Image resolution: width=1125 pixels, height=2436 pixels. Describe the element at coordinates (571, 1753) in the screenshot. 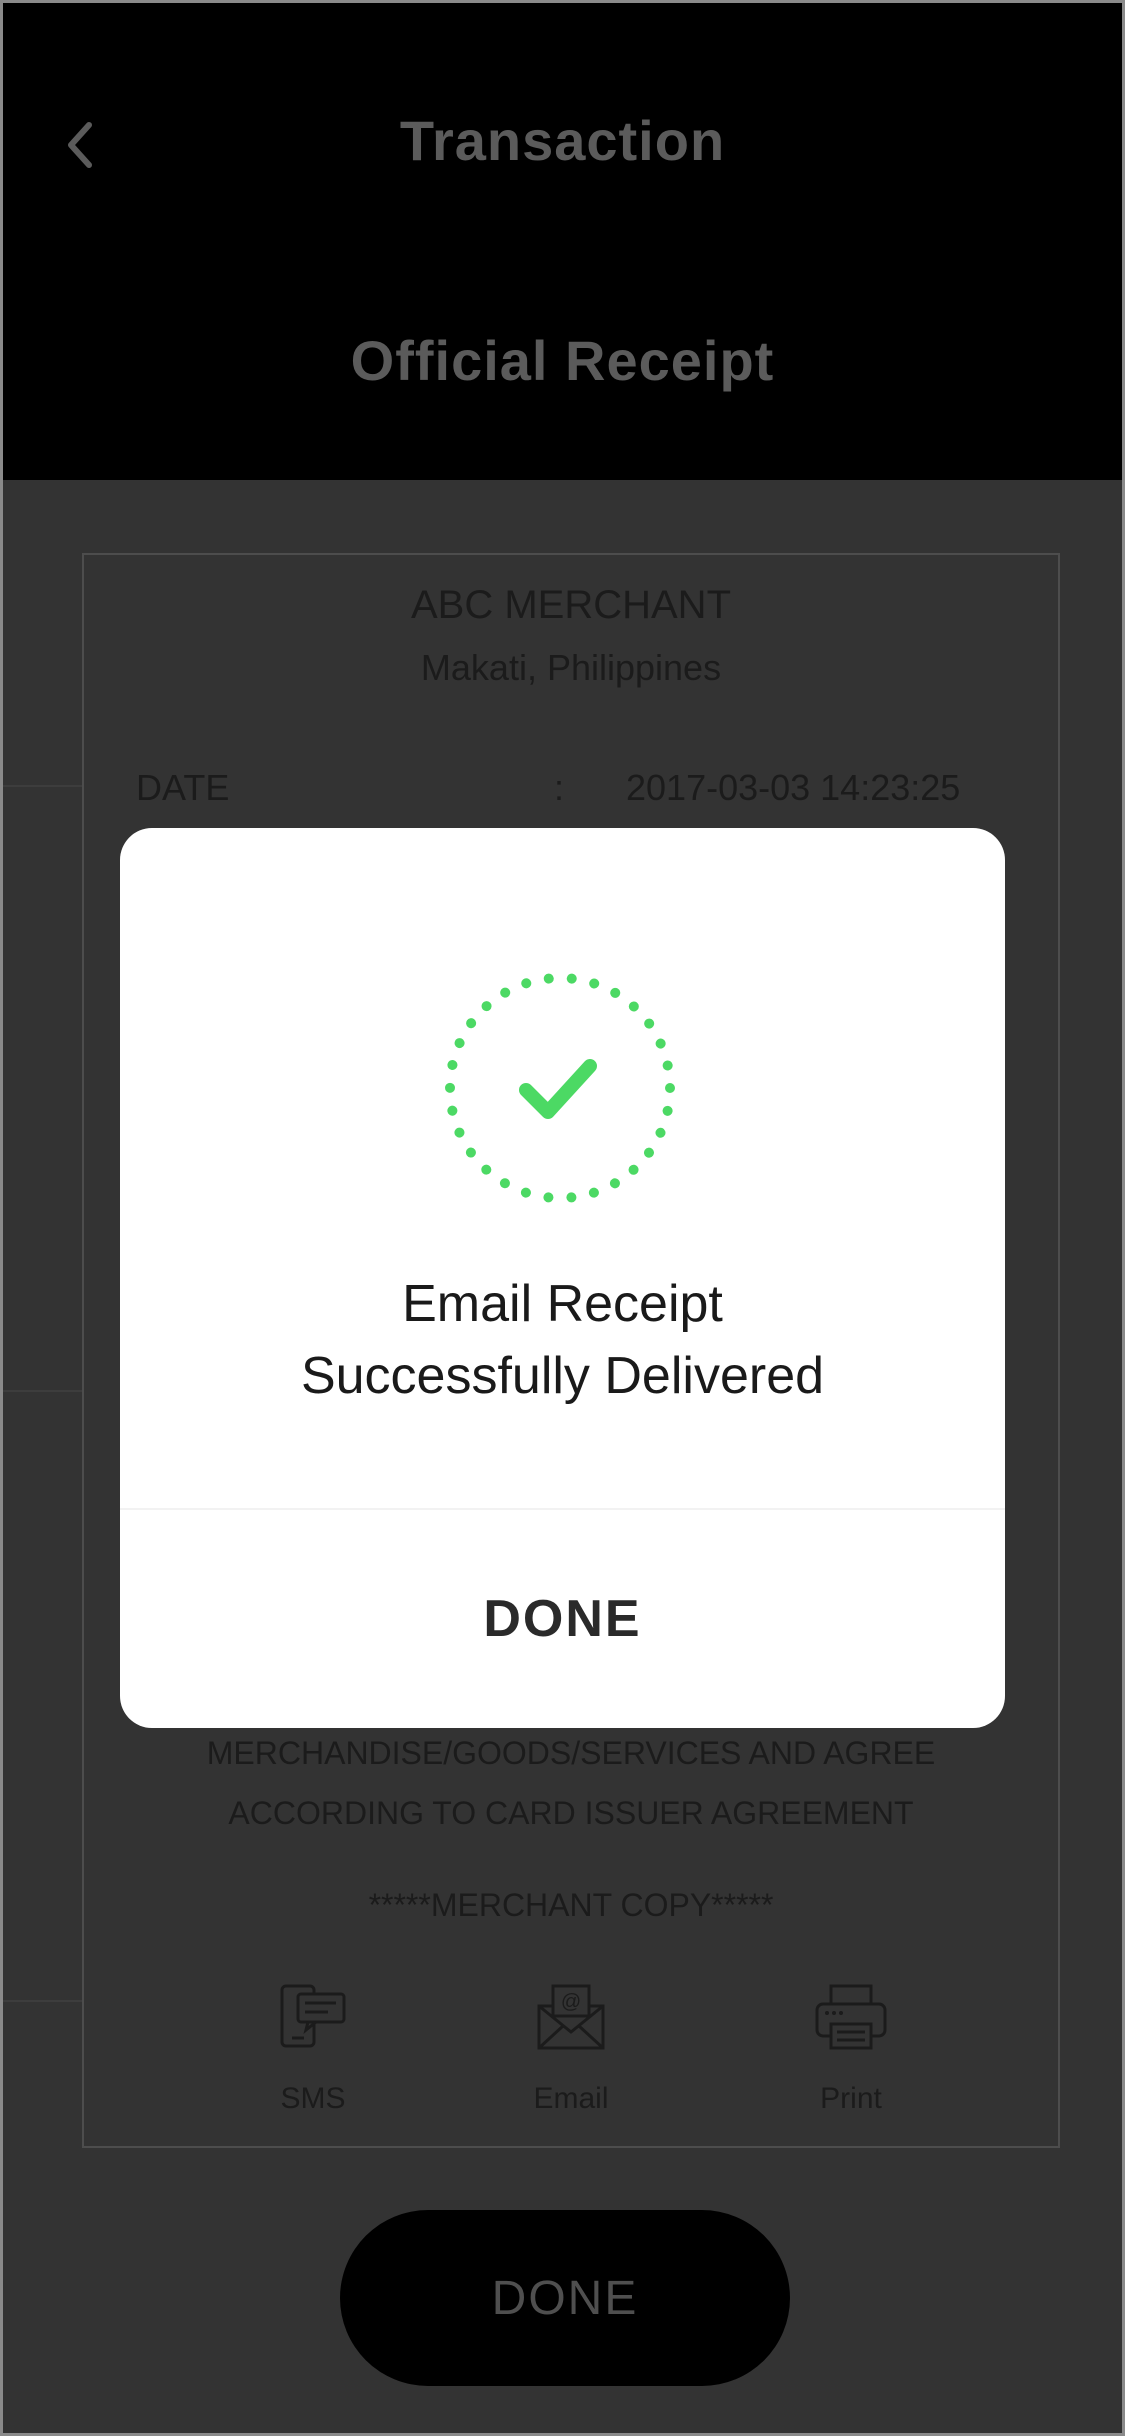

I see `agreement-line-1: MERCHANDISE/GOODS/SERVICES AND AGREE` at that location.